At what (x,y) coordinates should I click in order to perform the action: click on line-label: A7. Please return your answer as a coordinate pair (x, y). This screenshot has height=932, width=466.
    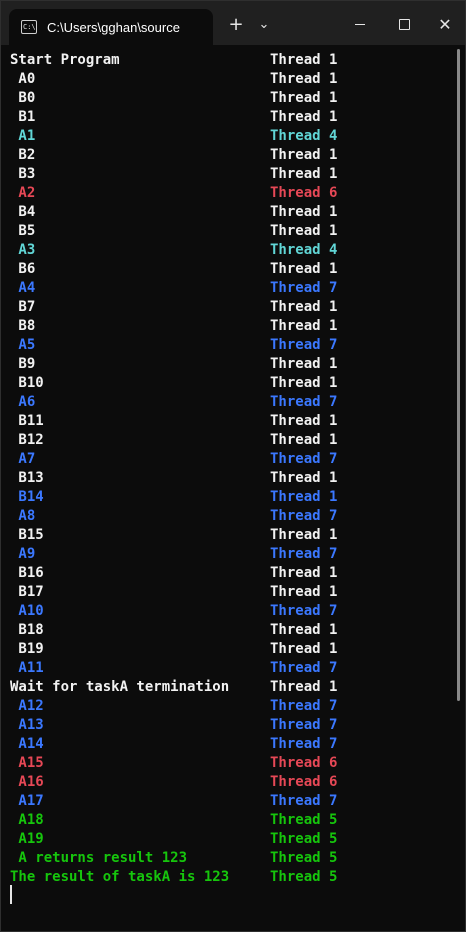
    Looking at the image, I should click on (23, 459).